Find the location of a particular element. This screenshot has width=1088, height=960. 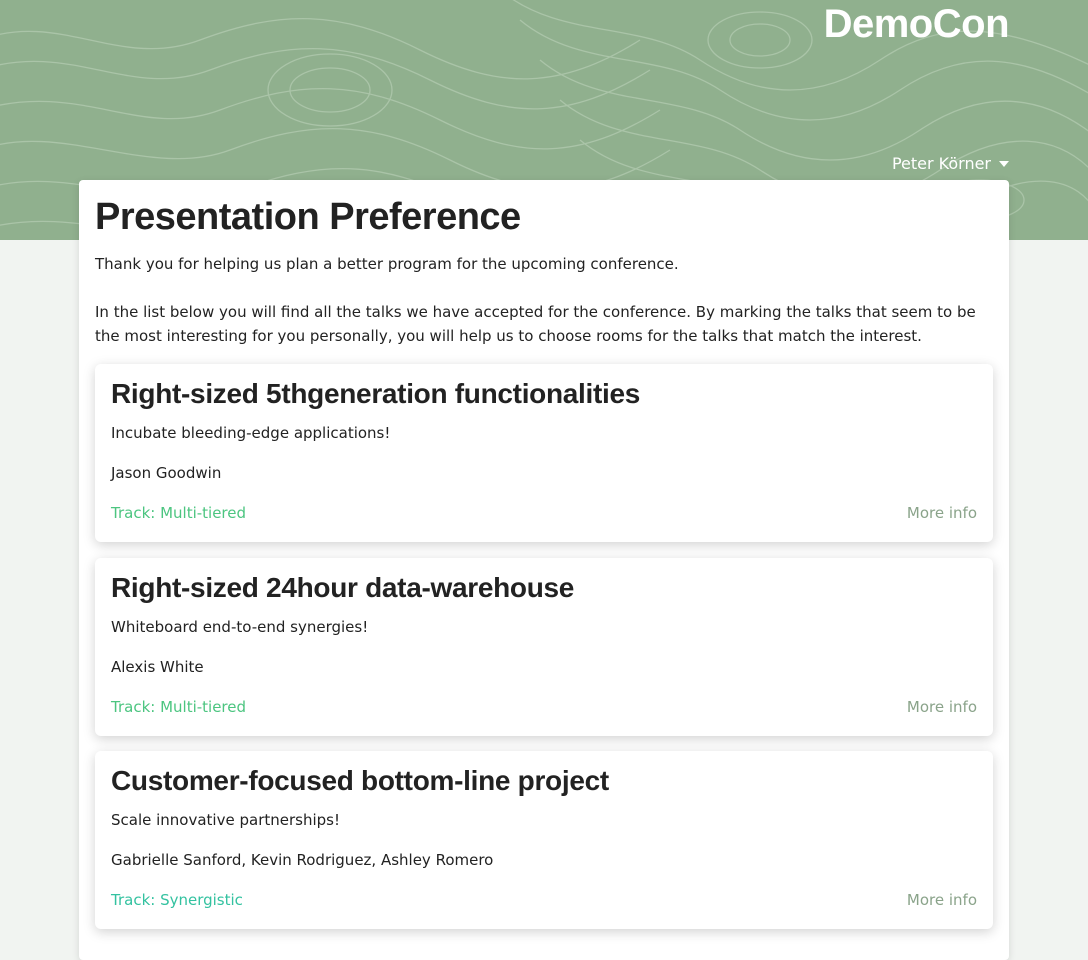

talk-track-link: Track: Synergistic is located at coordinates (177, 900).